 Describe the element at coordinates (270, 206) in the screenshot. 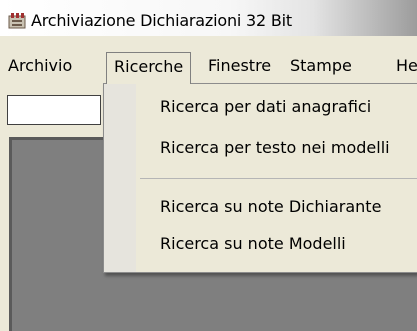

I see `menu-item-ricerca-note-dichiarante: Ricerca su note Dichiarante` at that location.